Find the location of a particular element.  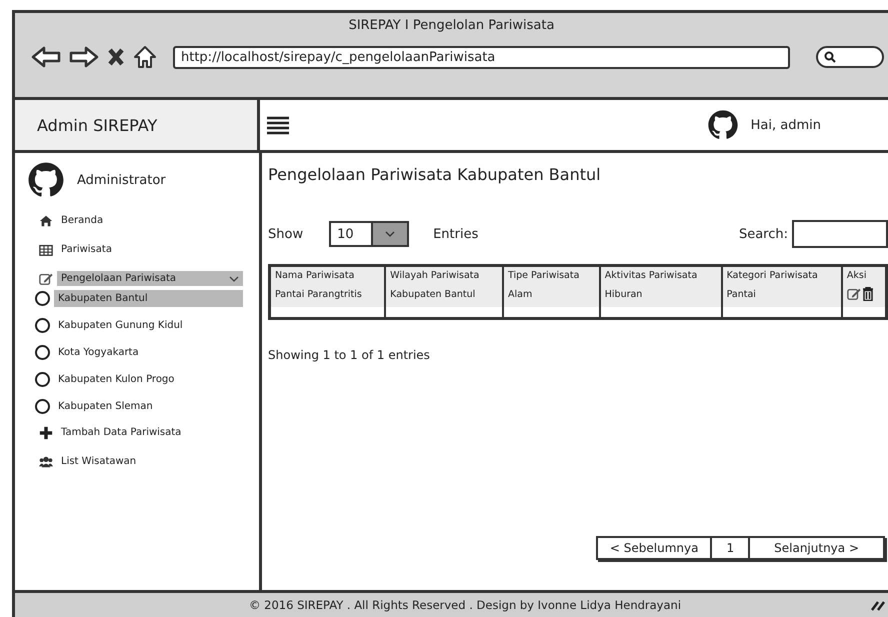

page-title: Pengelolaan Pariwisata Kabupaten Bantul is located at coordinates (435, 174).